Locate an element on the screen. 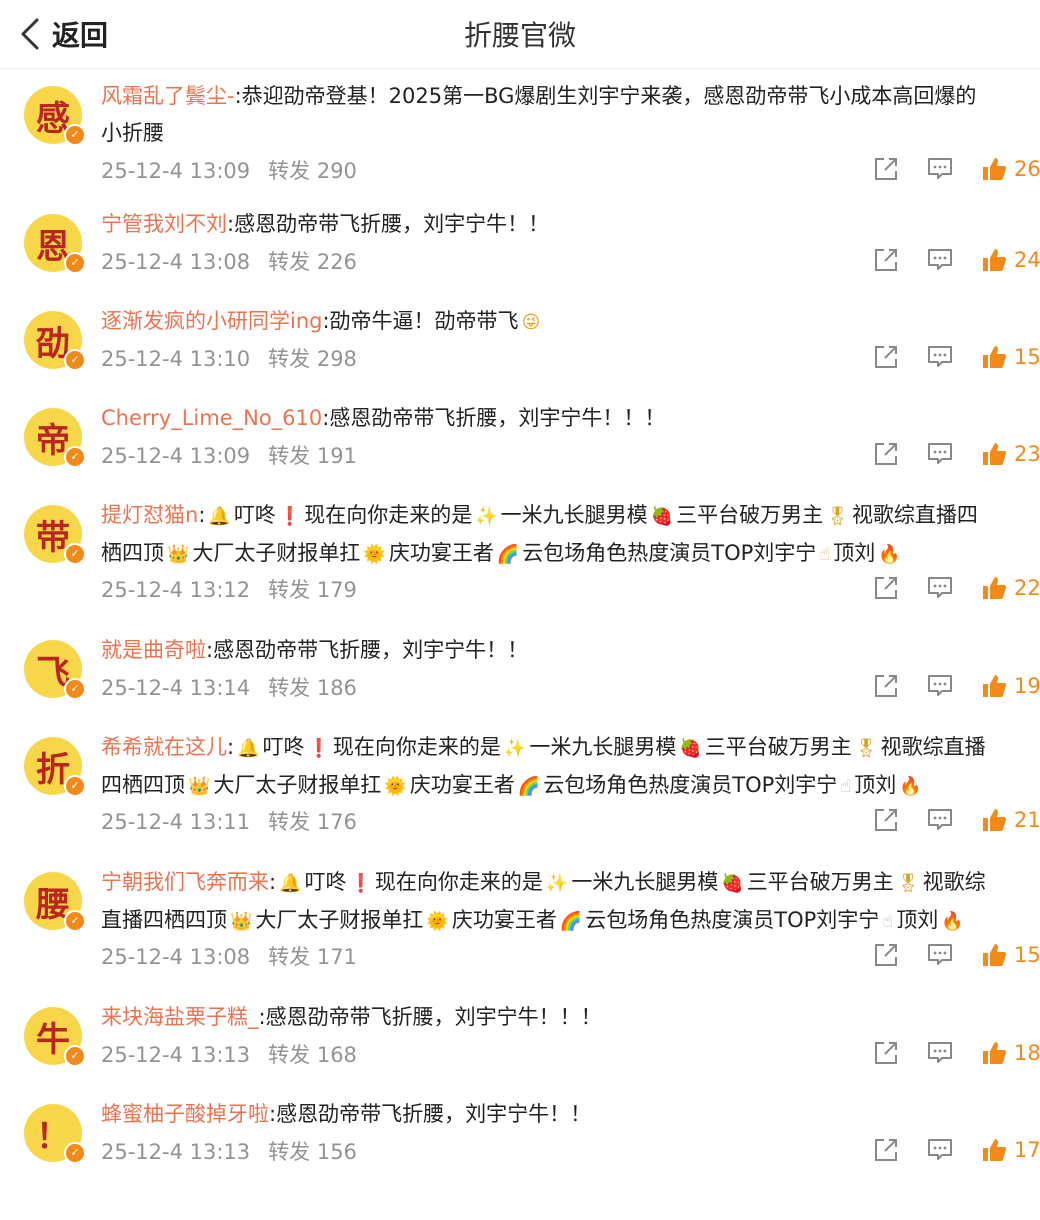 This screenshot has height=1220, width=1040. avatar: ！ ✓ is located at coordinates (55, 1134).